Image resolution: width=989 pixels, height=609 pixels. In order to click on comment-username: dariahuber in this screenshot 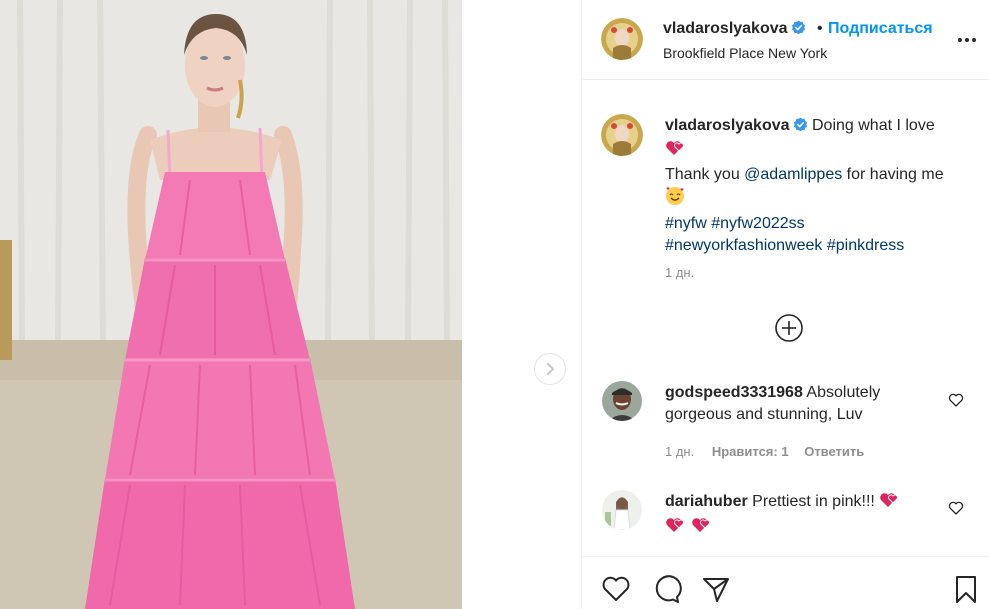, I will do `click(706, 501)`.